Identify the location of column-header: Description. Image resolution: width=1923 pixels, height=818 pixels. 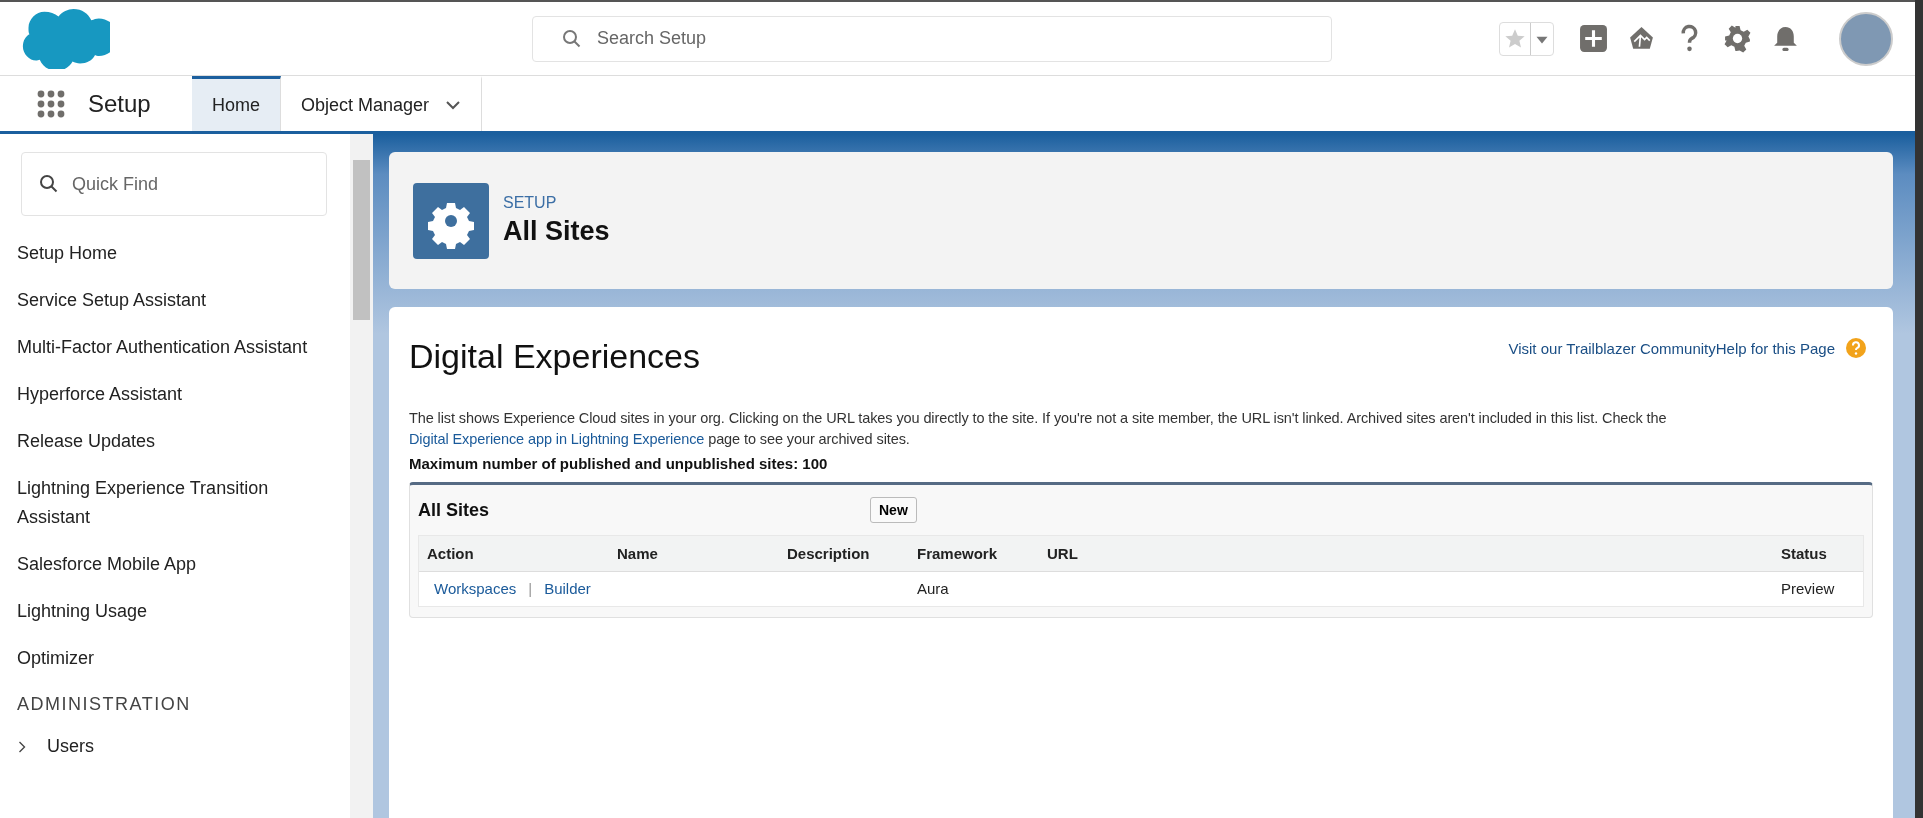
(844, 554).